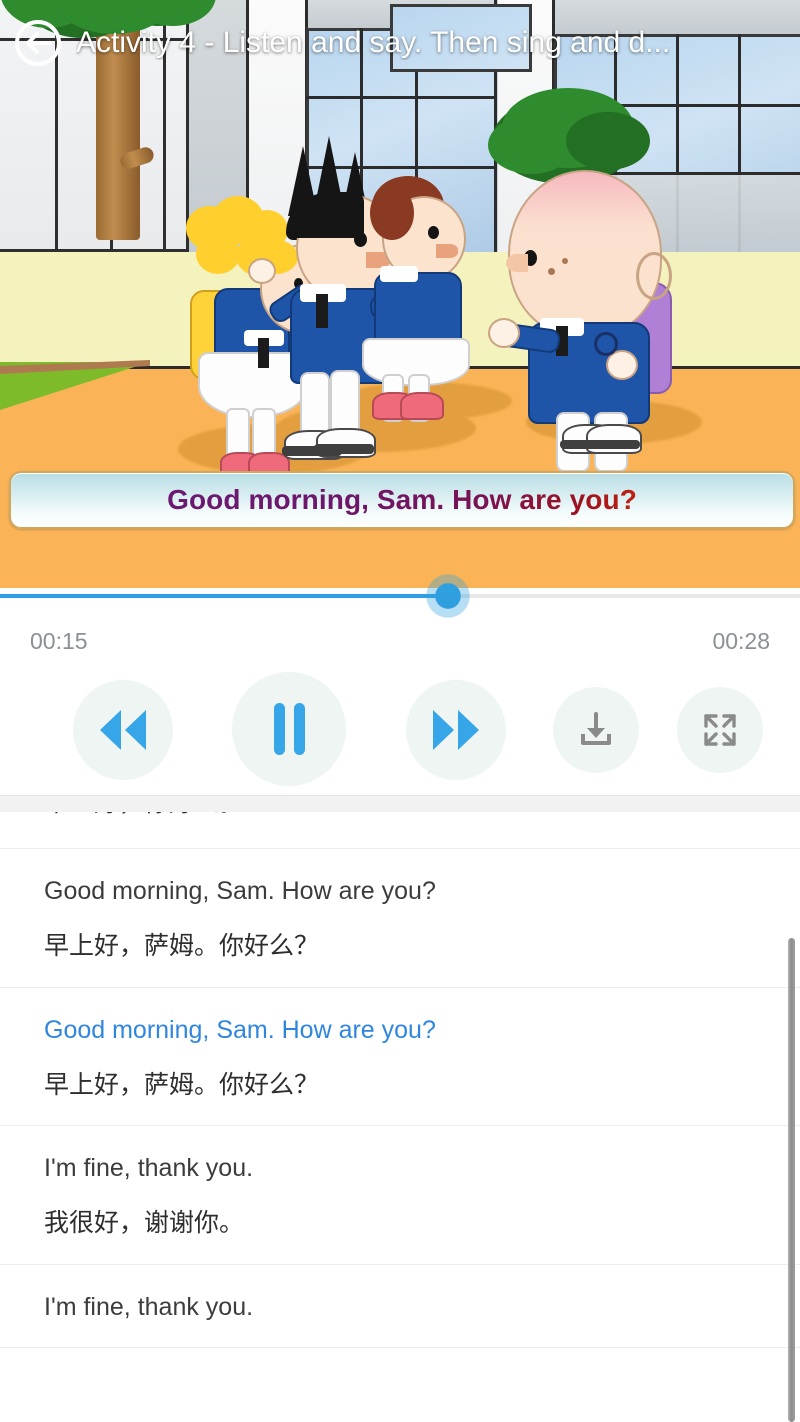 The image size is (800, 1422). I want to click on rewind-button, so click(123, 730).